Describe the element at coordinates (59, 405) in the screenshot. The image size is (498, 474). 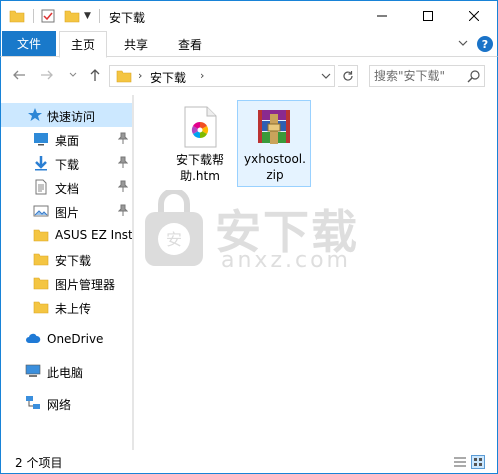
I see `nav-label: 网络` at that location.